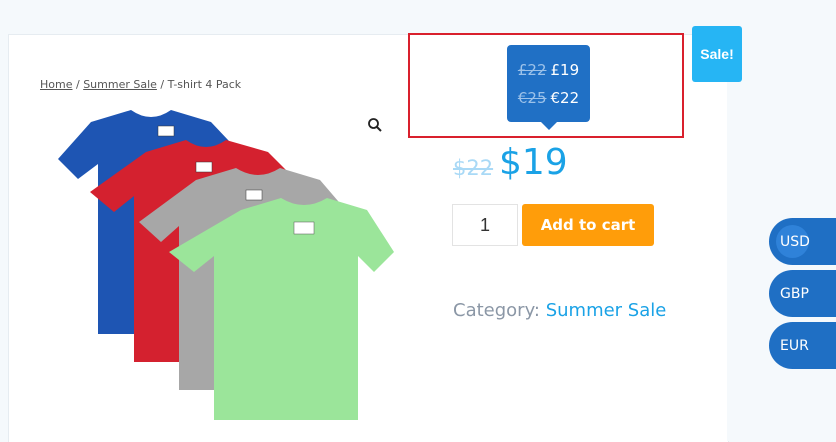 This screenshot has height=442, width=836. Describe the element at coordinates (548, 70) in the screenshot. I see `gbp-price-line: £22 £19` at that location.